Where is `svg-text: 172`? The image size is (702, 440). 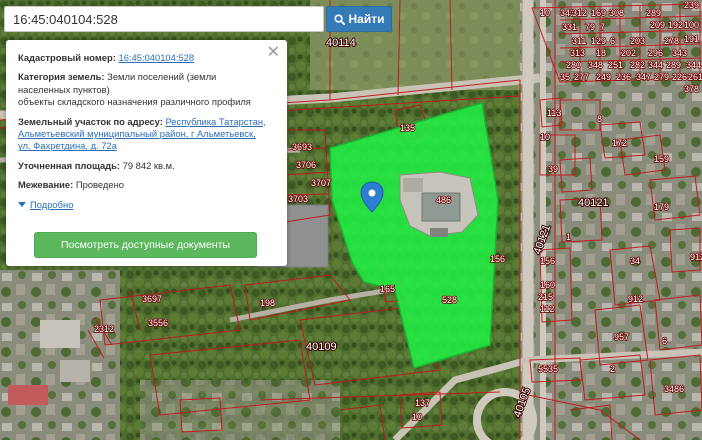 svg-text: 172 is located at coordinates (619, 143).